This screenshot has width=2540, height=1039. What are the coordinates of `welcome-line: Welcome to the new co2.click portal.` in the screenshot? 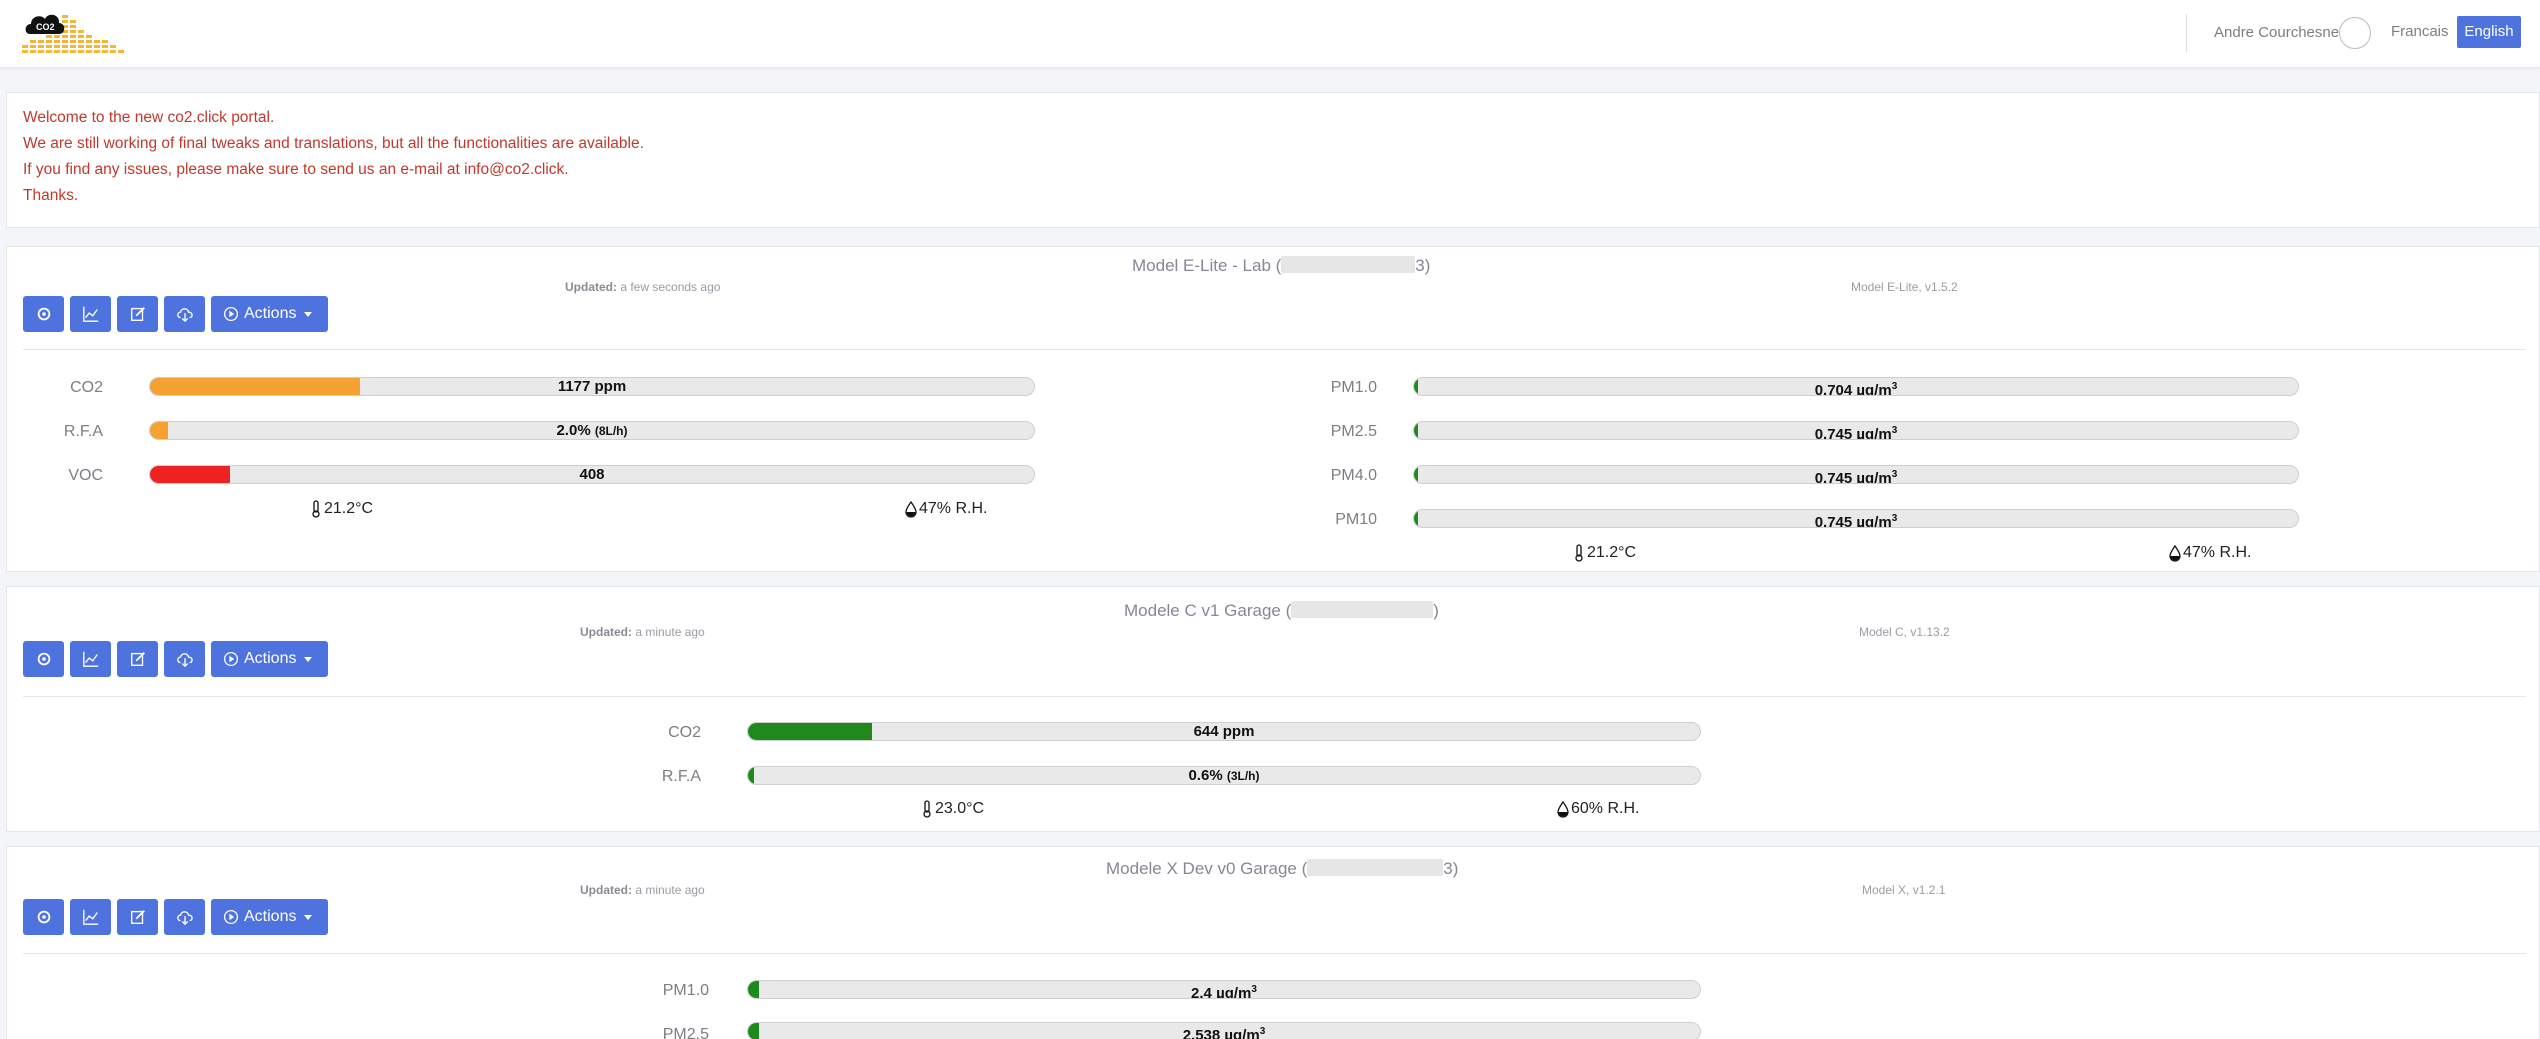 It's located at (149, 117).